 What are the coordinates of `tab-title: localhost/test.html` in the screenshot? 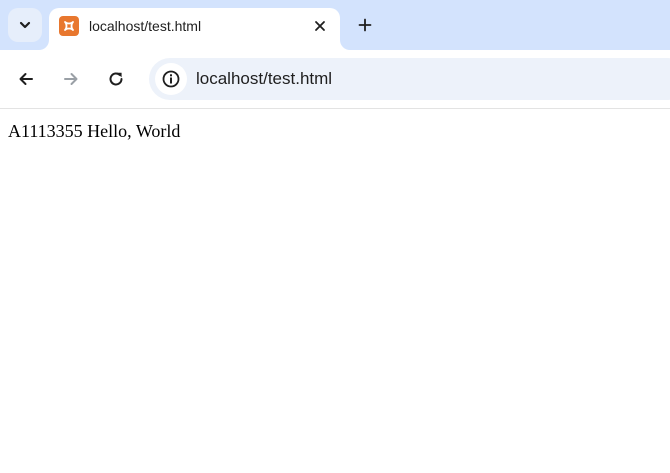 It's located at (145, 26).